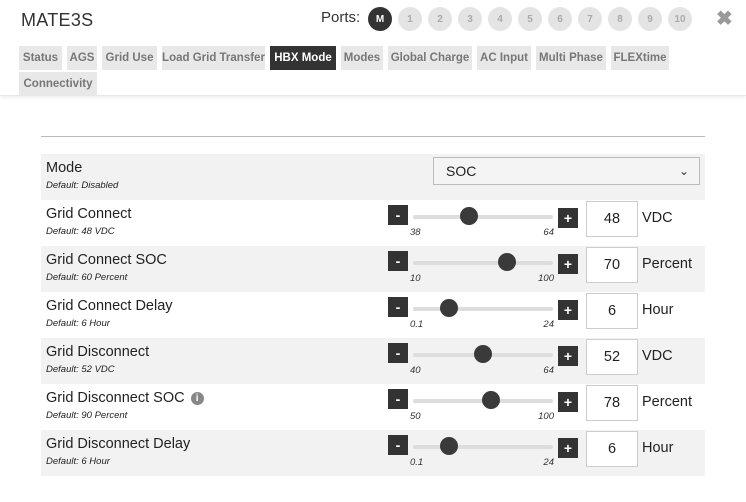 This screenshot has width=746, height=502. What do you see at coordinates (571, 58) in the screenshot?
I see `tab-multi-phase: Multi Phase` at bounding box center [571, 58].